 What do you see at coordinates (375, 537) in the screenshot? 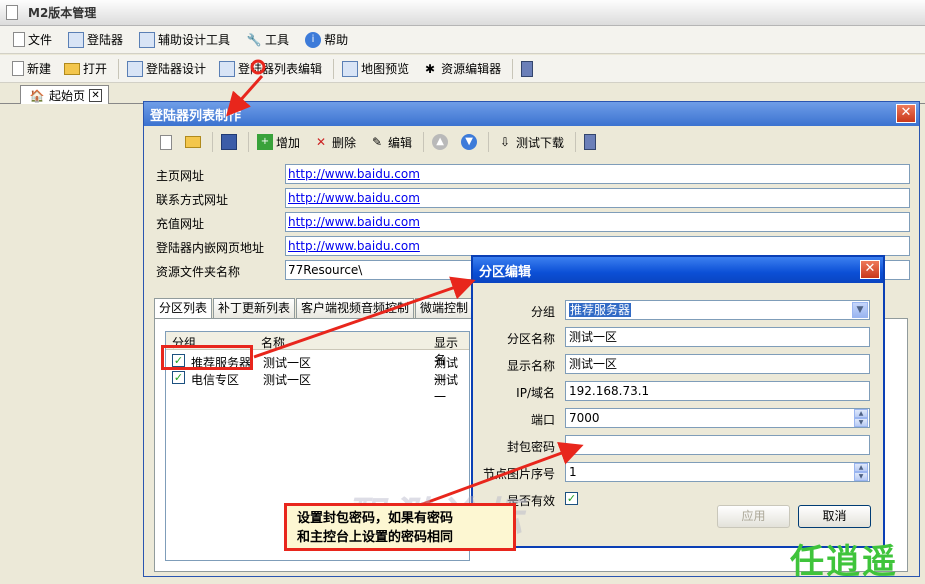
I see `callout-line-2: 和主控台上设置的密码相同` at bounding box center [375, 537].